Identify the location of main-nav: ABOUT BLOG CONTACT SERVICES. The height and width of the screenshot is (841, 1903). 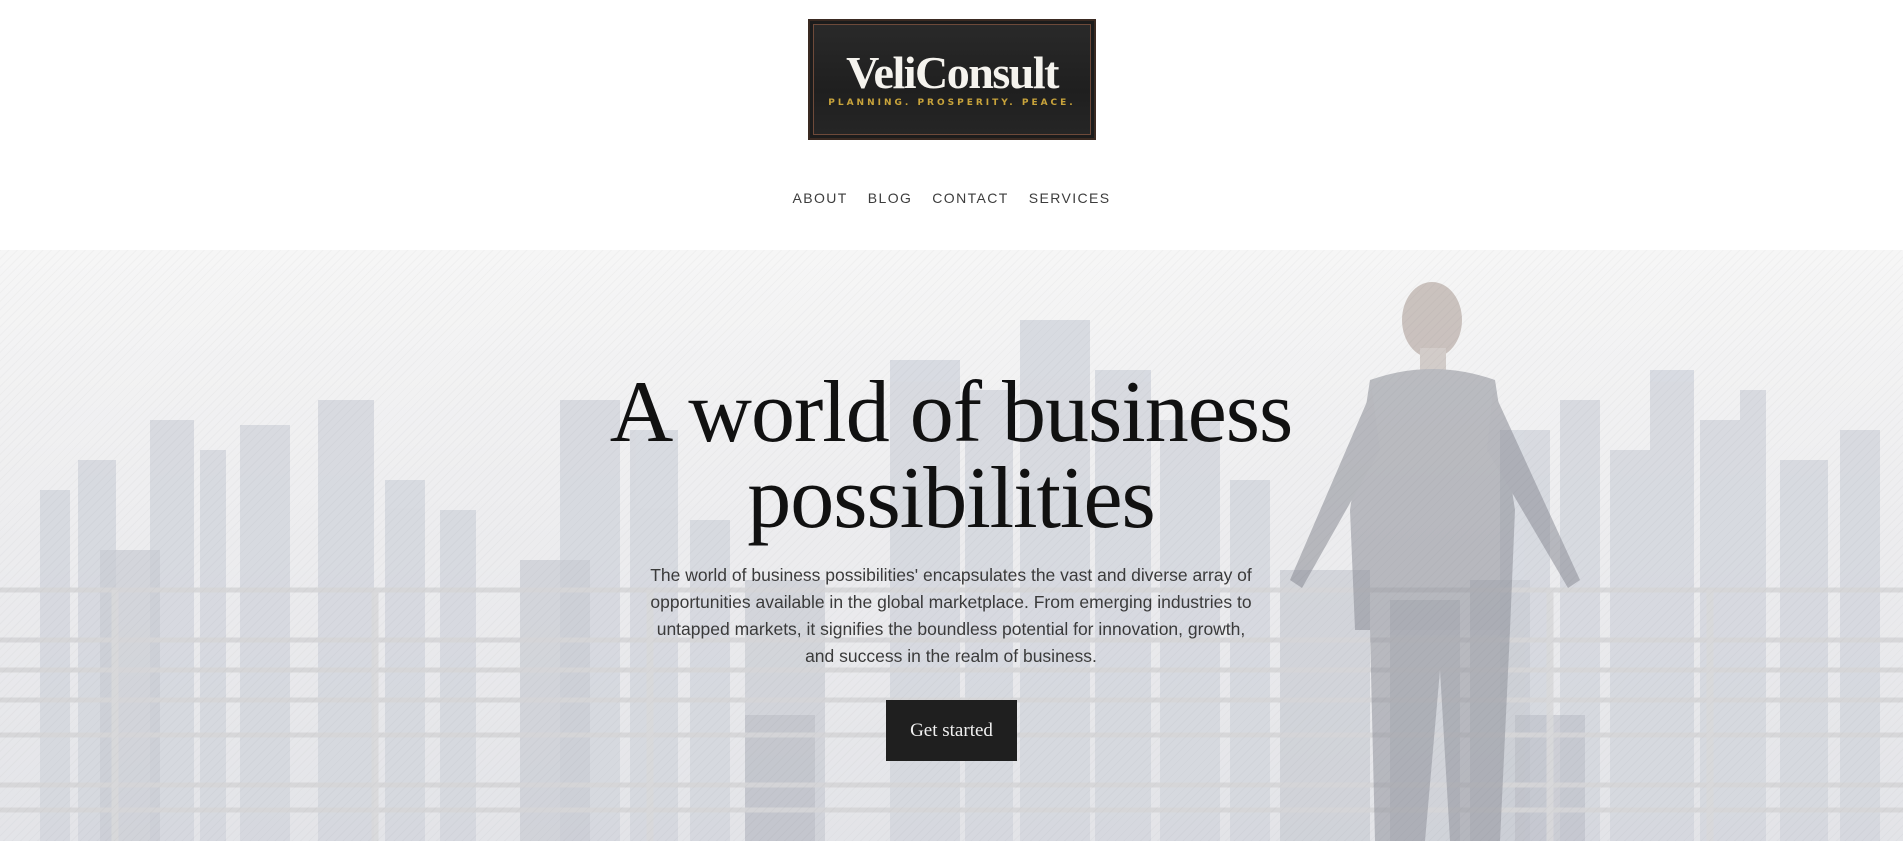
(951, 198).